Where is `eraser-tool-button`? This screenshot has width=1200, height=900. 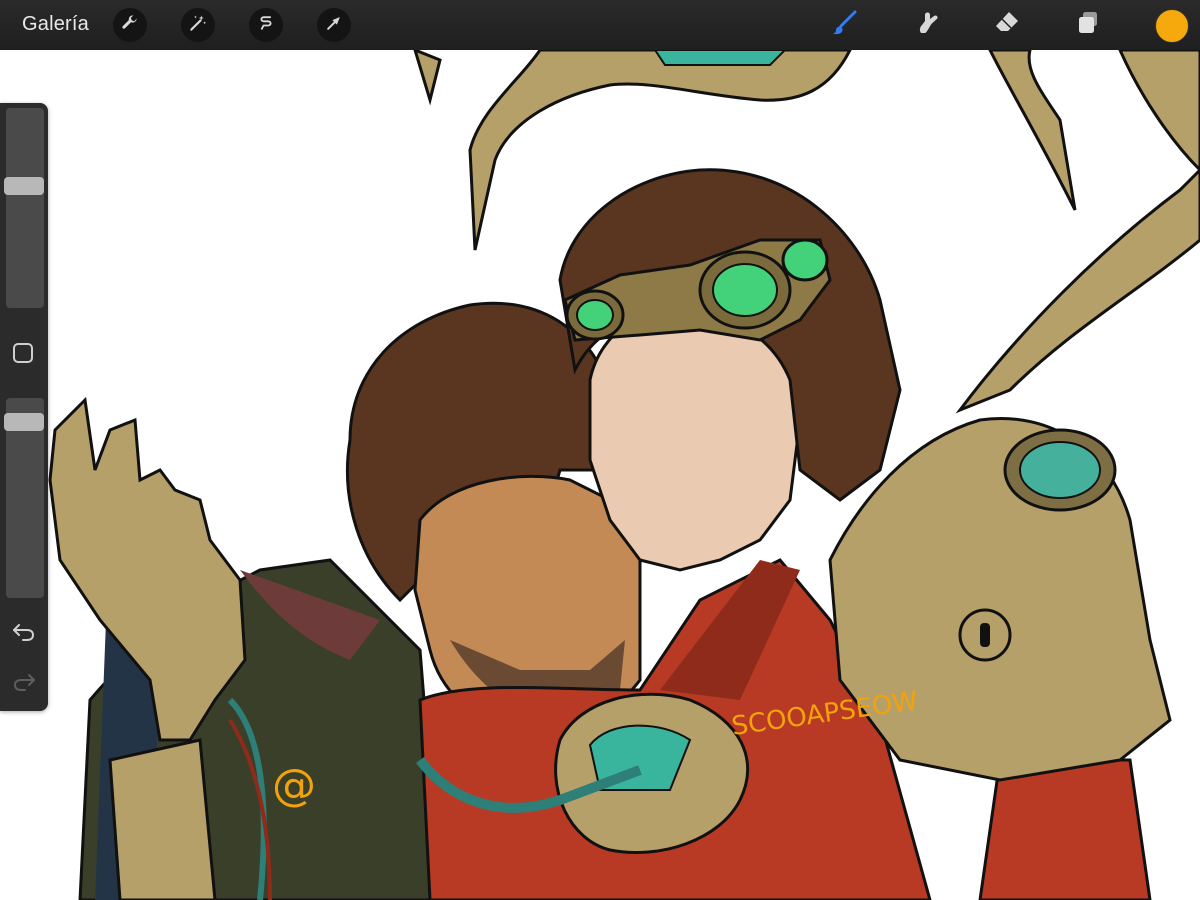
eraser-tool-button is located at coordinates (1007, 25).